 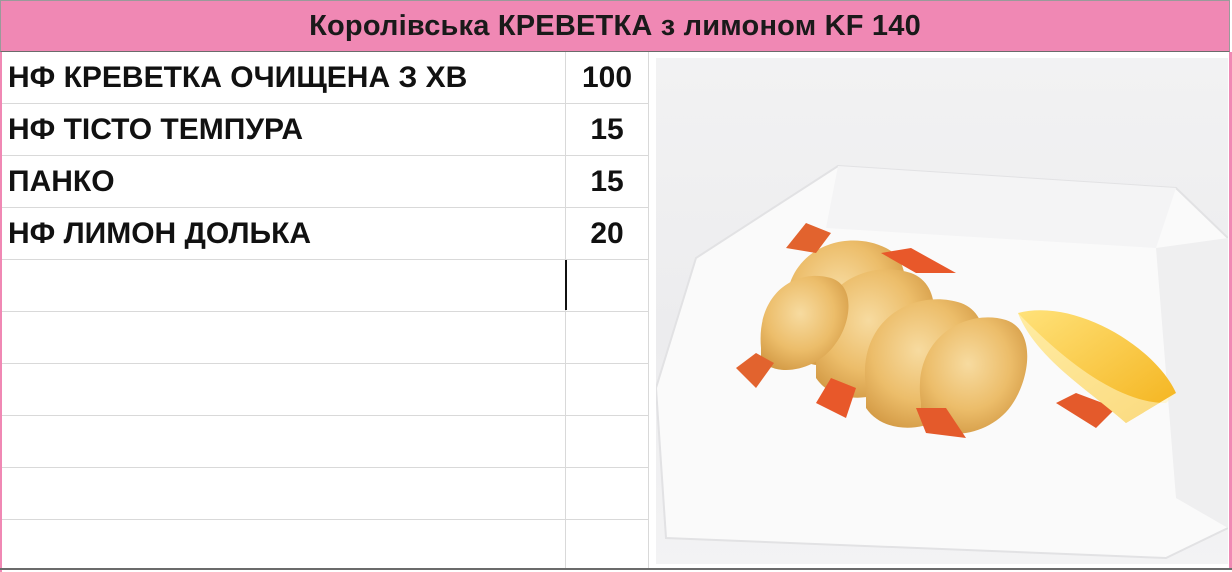 I want to click on title-cell: Королівська КРЕВЕТКА з лимоном KF 140, so click(x=615, y=26).